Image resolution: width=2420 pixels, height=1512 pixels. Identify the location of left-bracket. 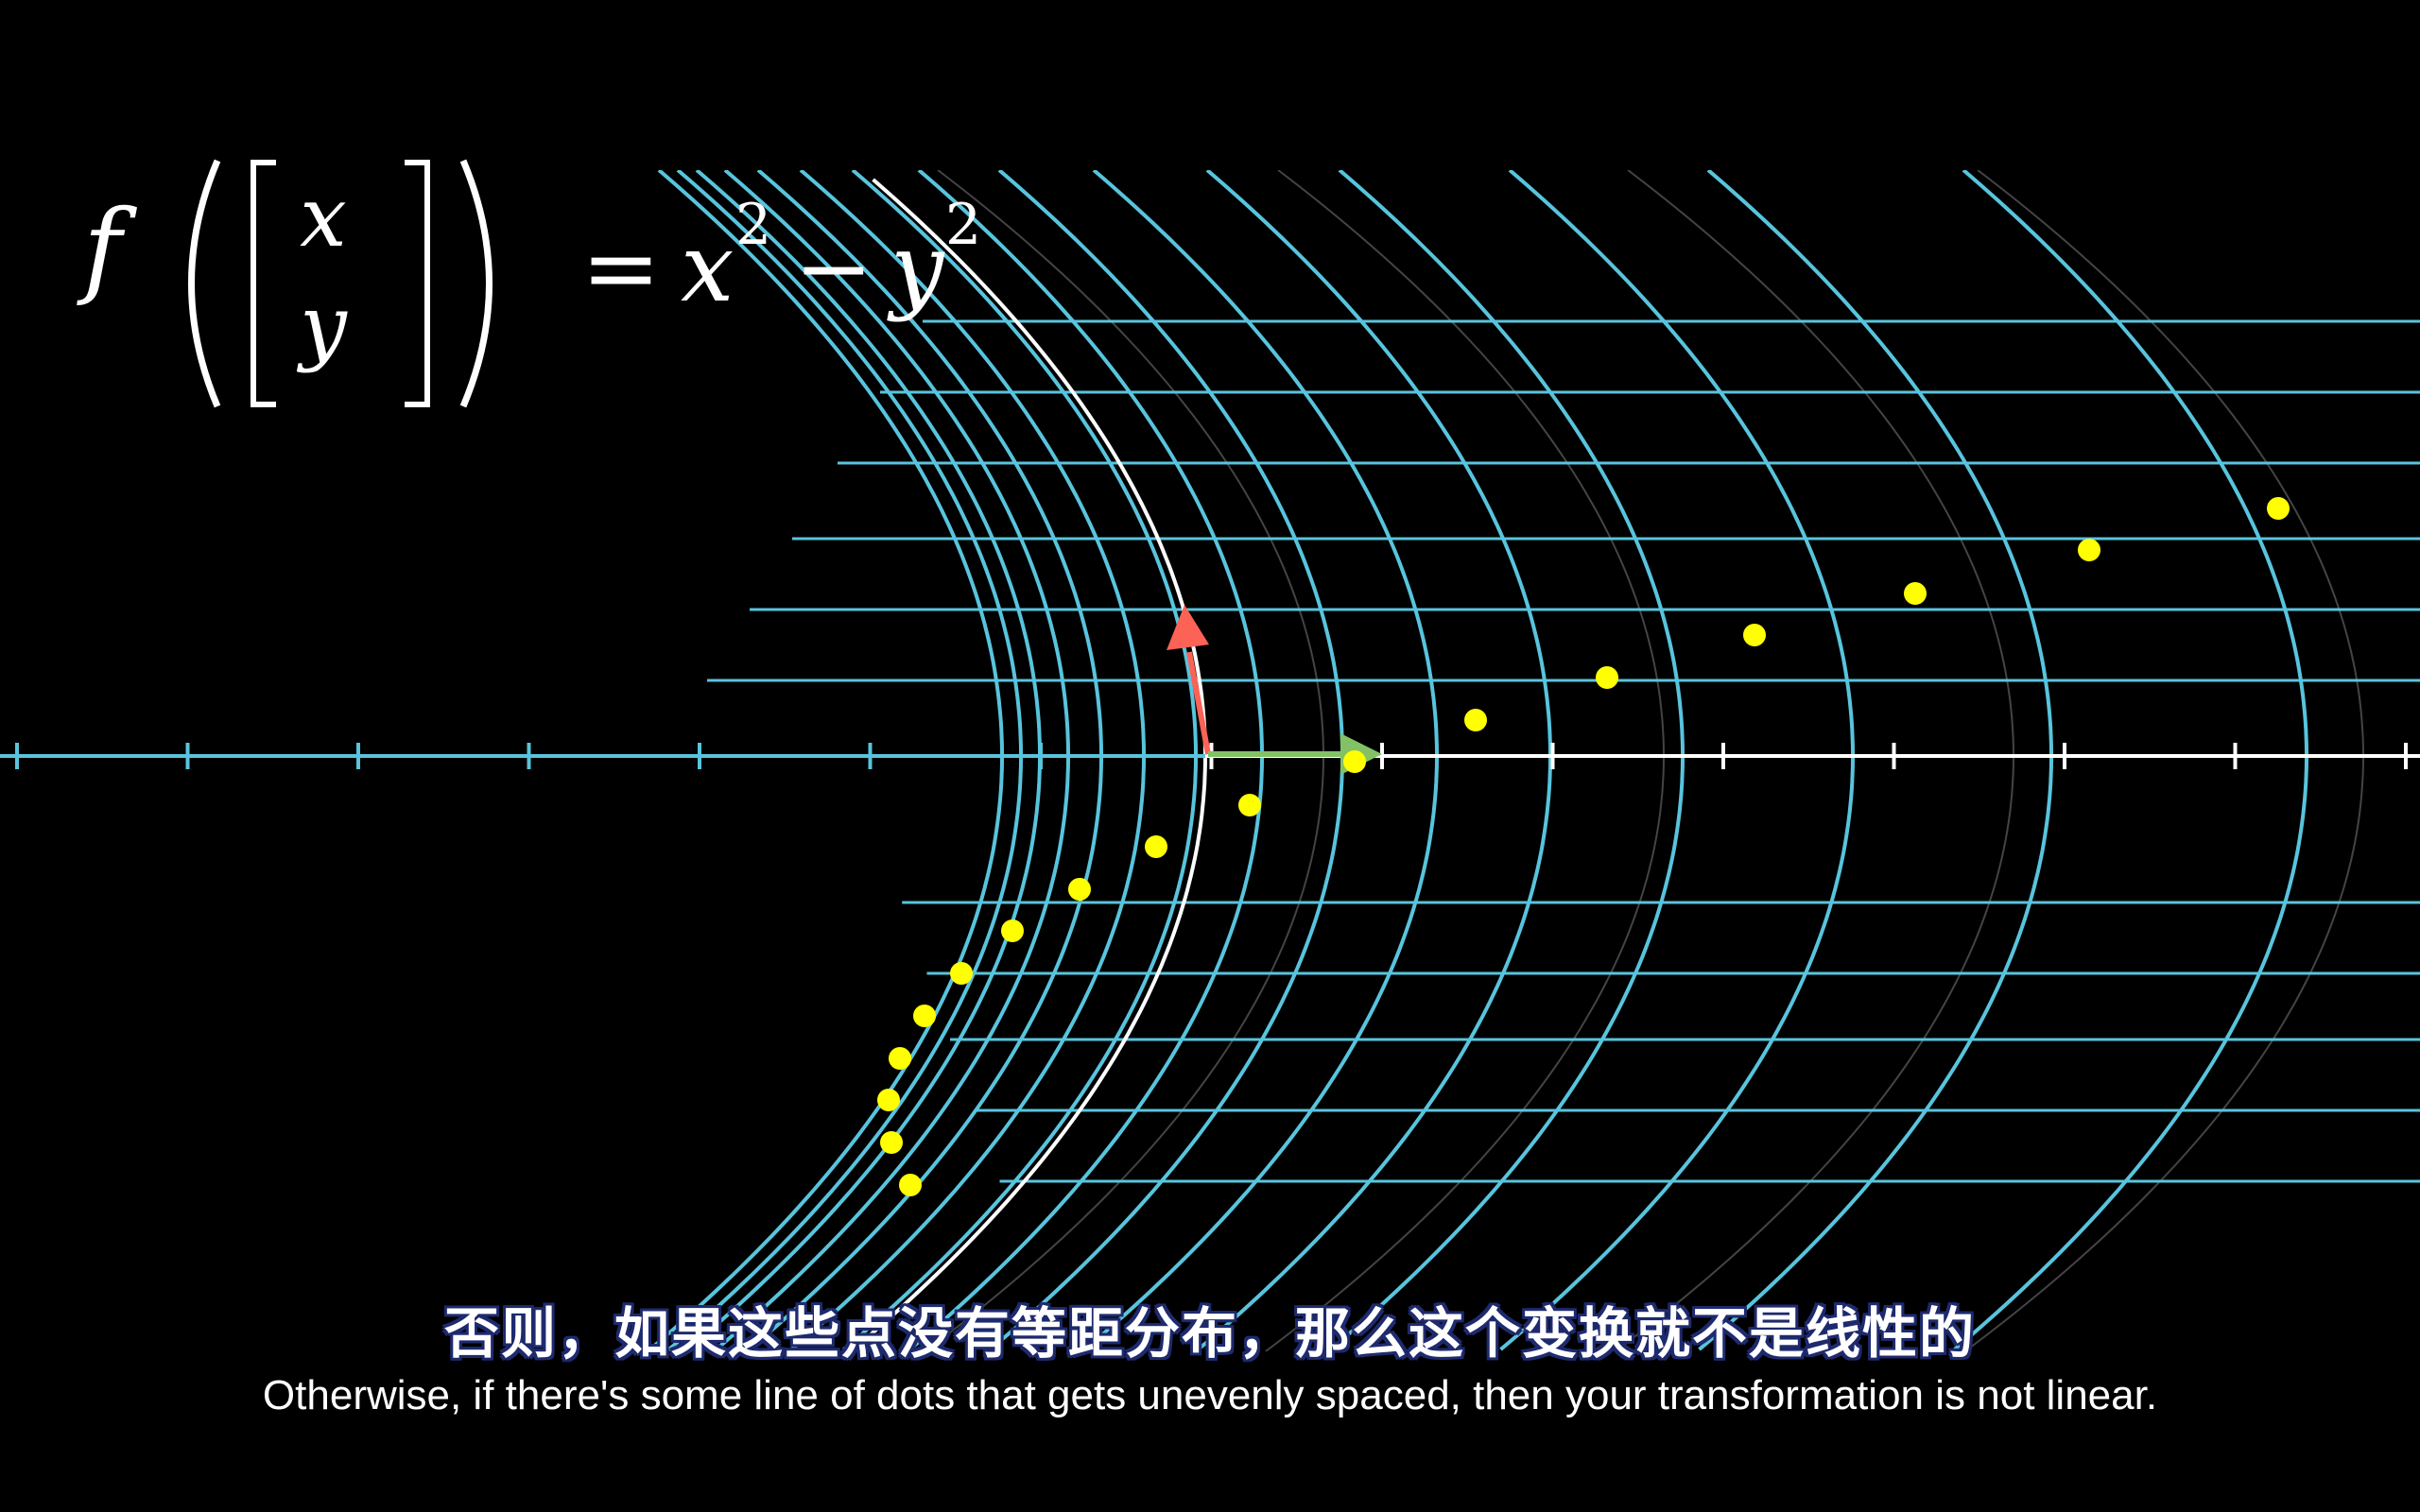
(263, 283).